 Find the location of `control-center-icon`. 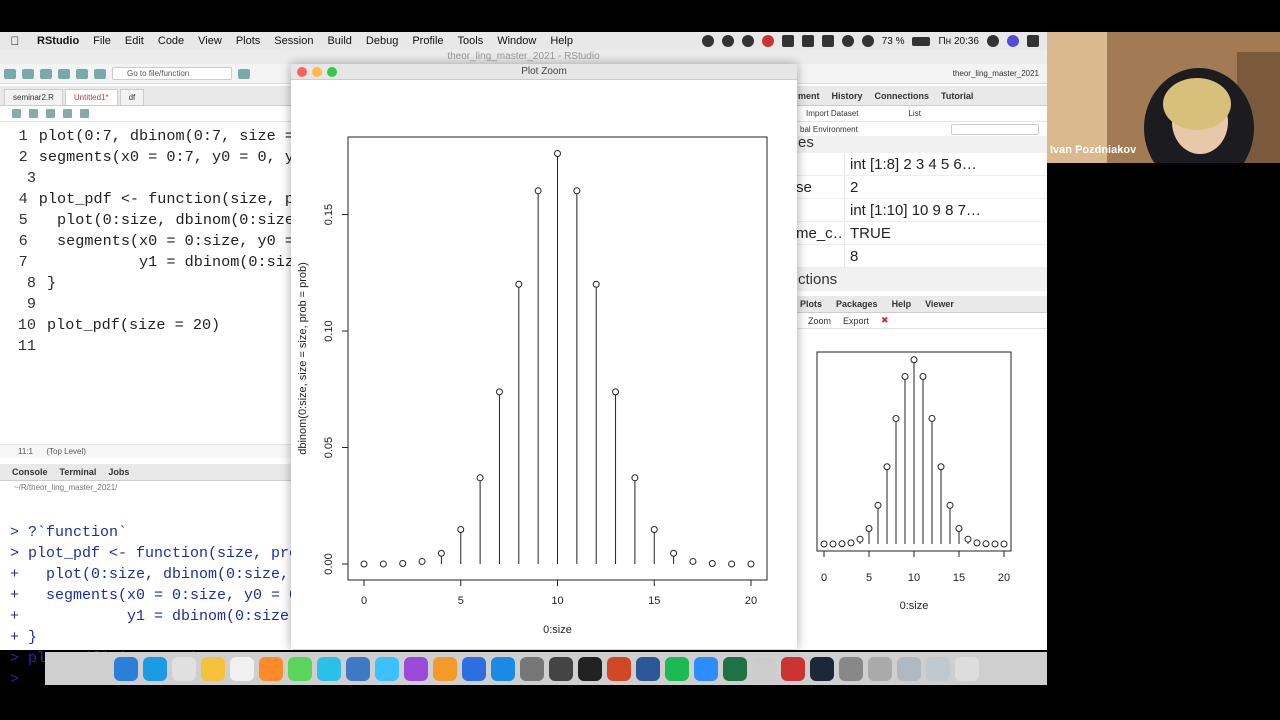

control-center-icon is located at coordinates (1033, 41).